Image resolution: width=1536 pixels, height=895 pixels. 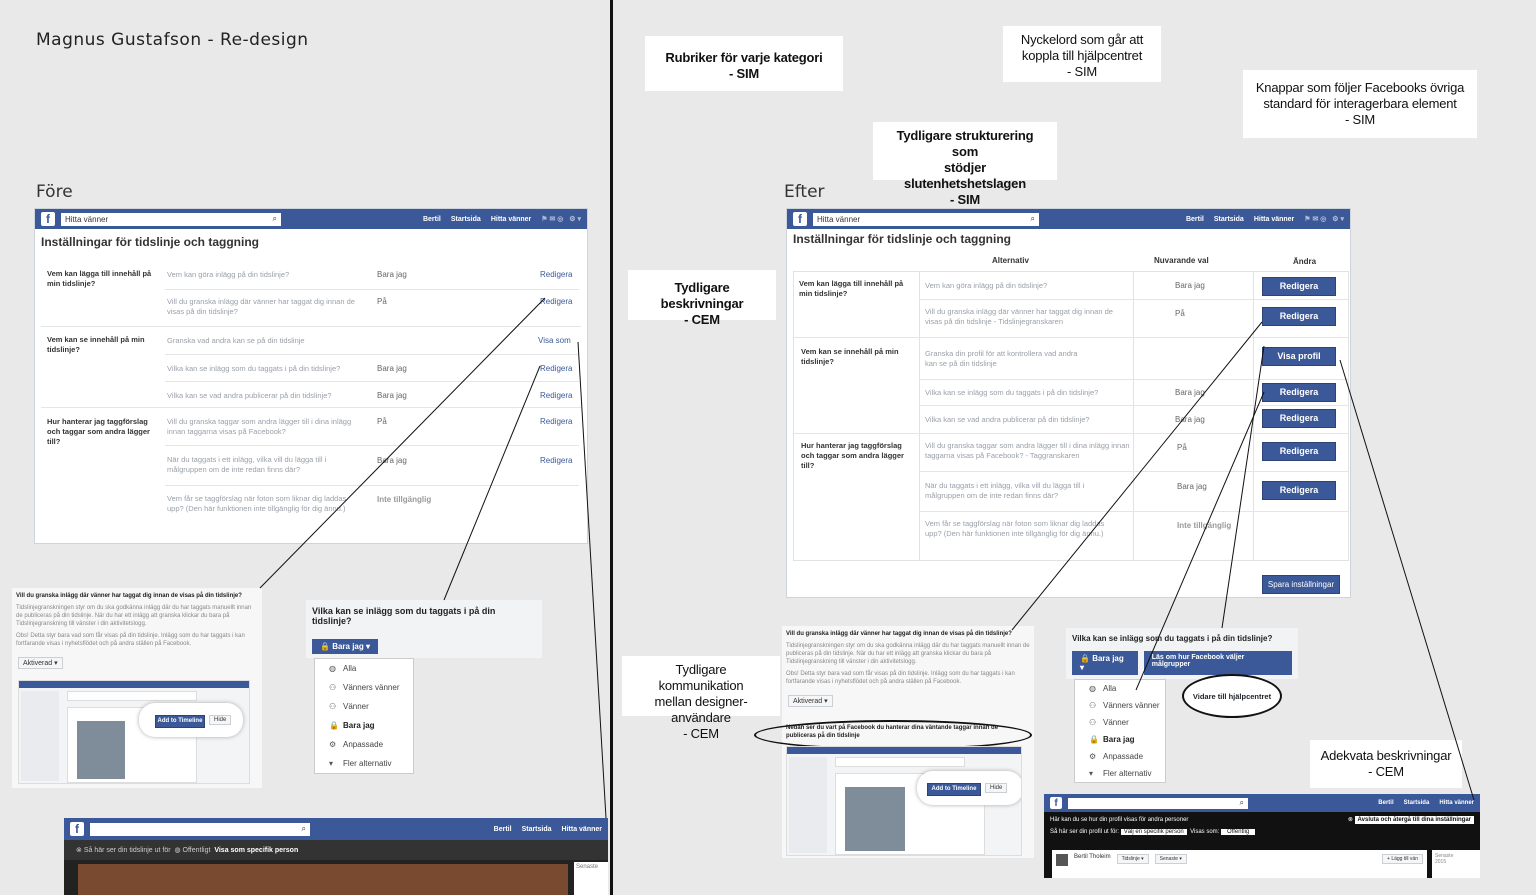 What do you see at coordinates (1238, 832) in the screenshot?
I see `public-select: Offentlig` at bounding box center [1238, 832].